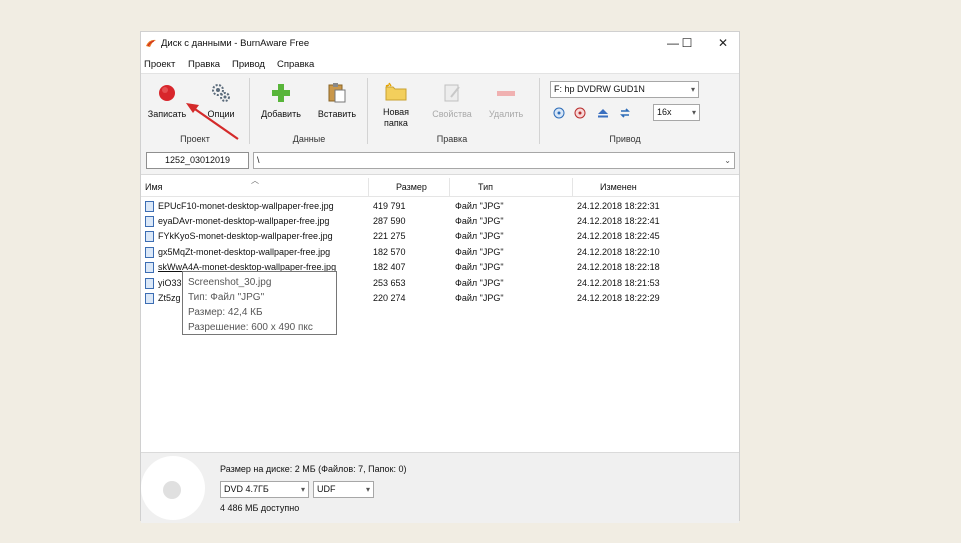 This screenshot has width=961, height=543. I want to click on volume-name-input: 1252_03012019, so click(197, 160).